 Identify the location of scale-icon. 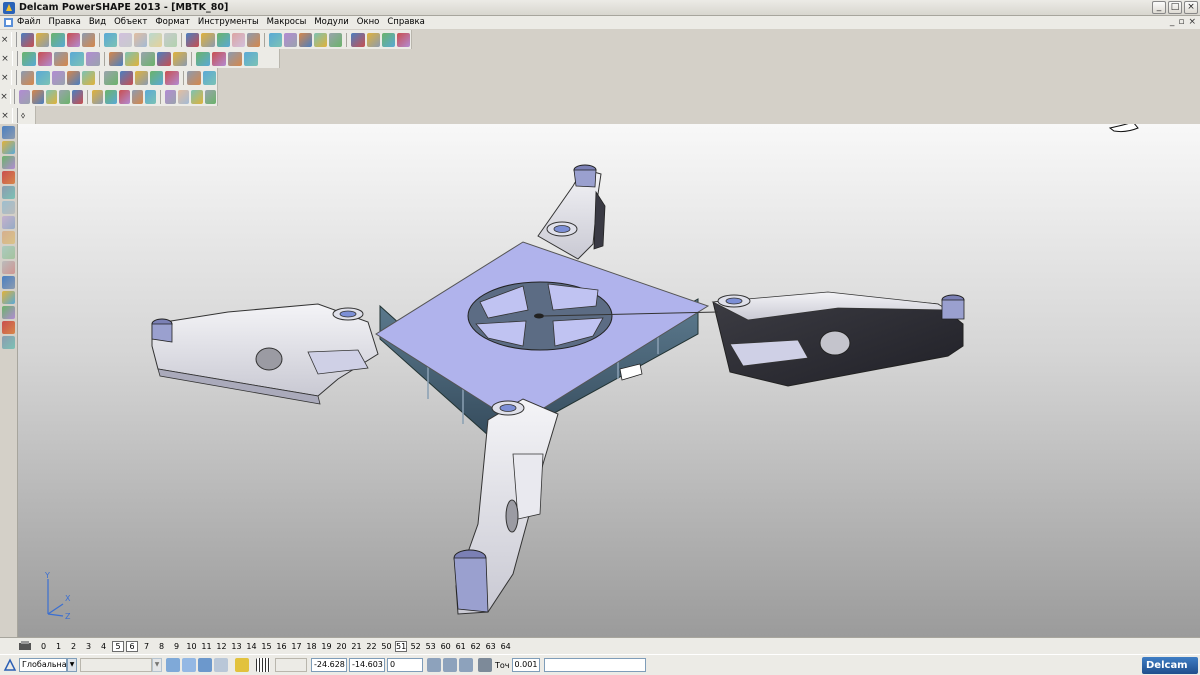
(8, 237).